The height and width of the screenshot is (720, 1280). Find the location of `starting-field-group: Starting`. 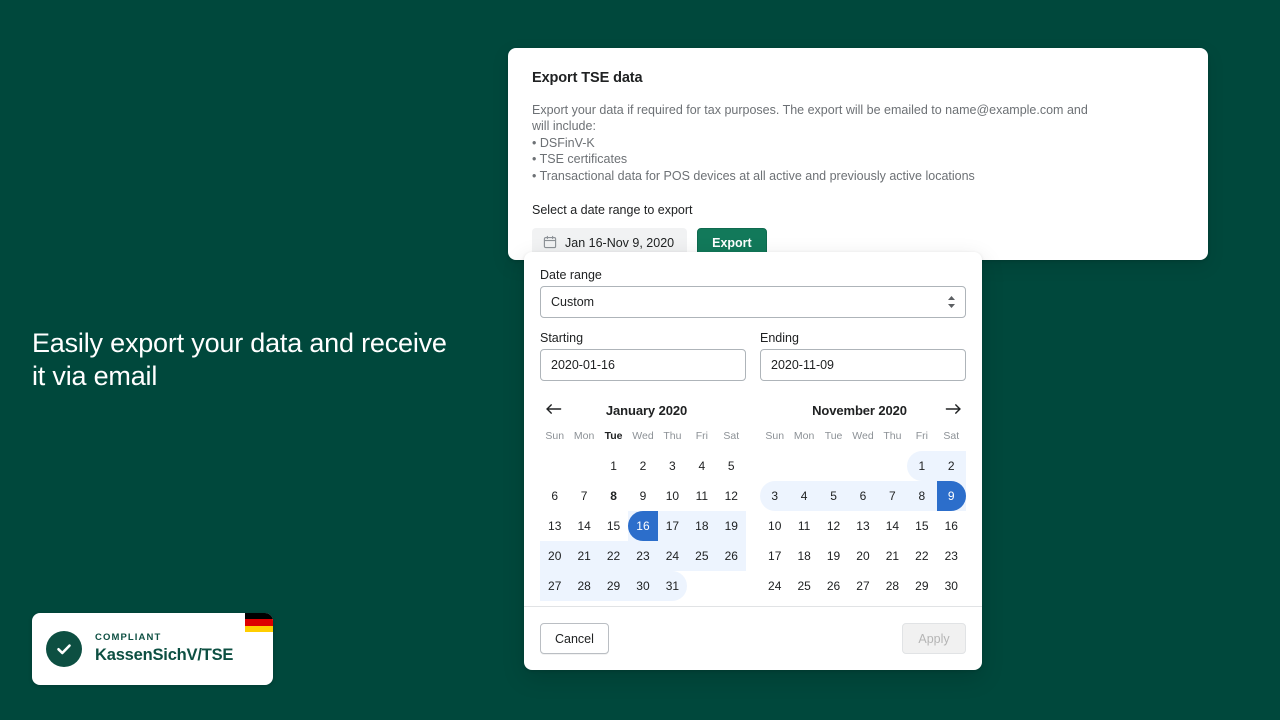

starting-field-group: Starting is located at coordinates (643, 356).